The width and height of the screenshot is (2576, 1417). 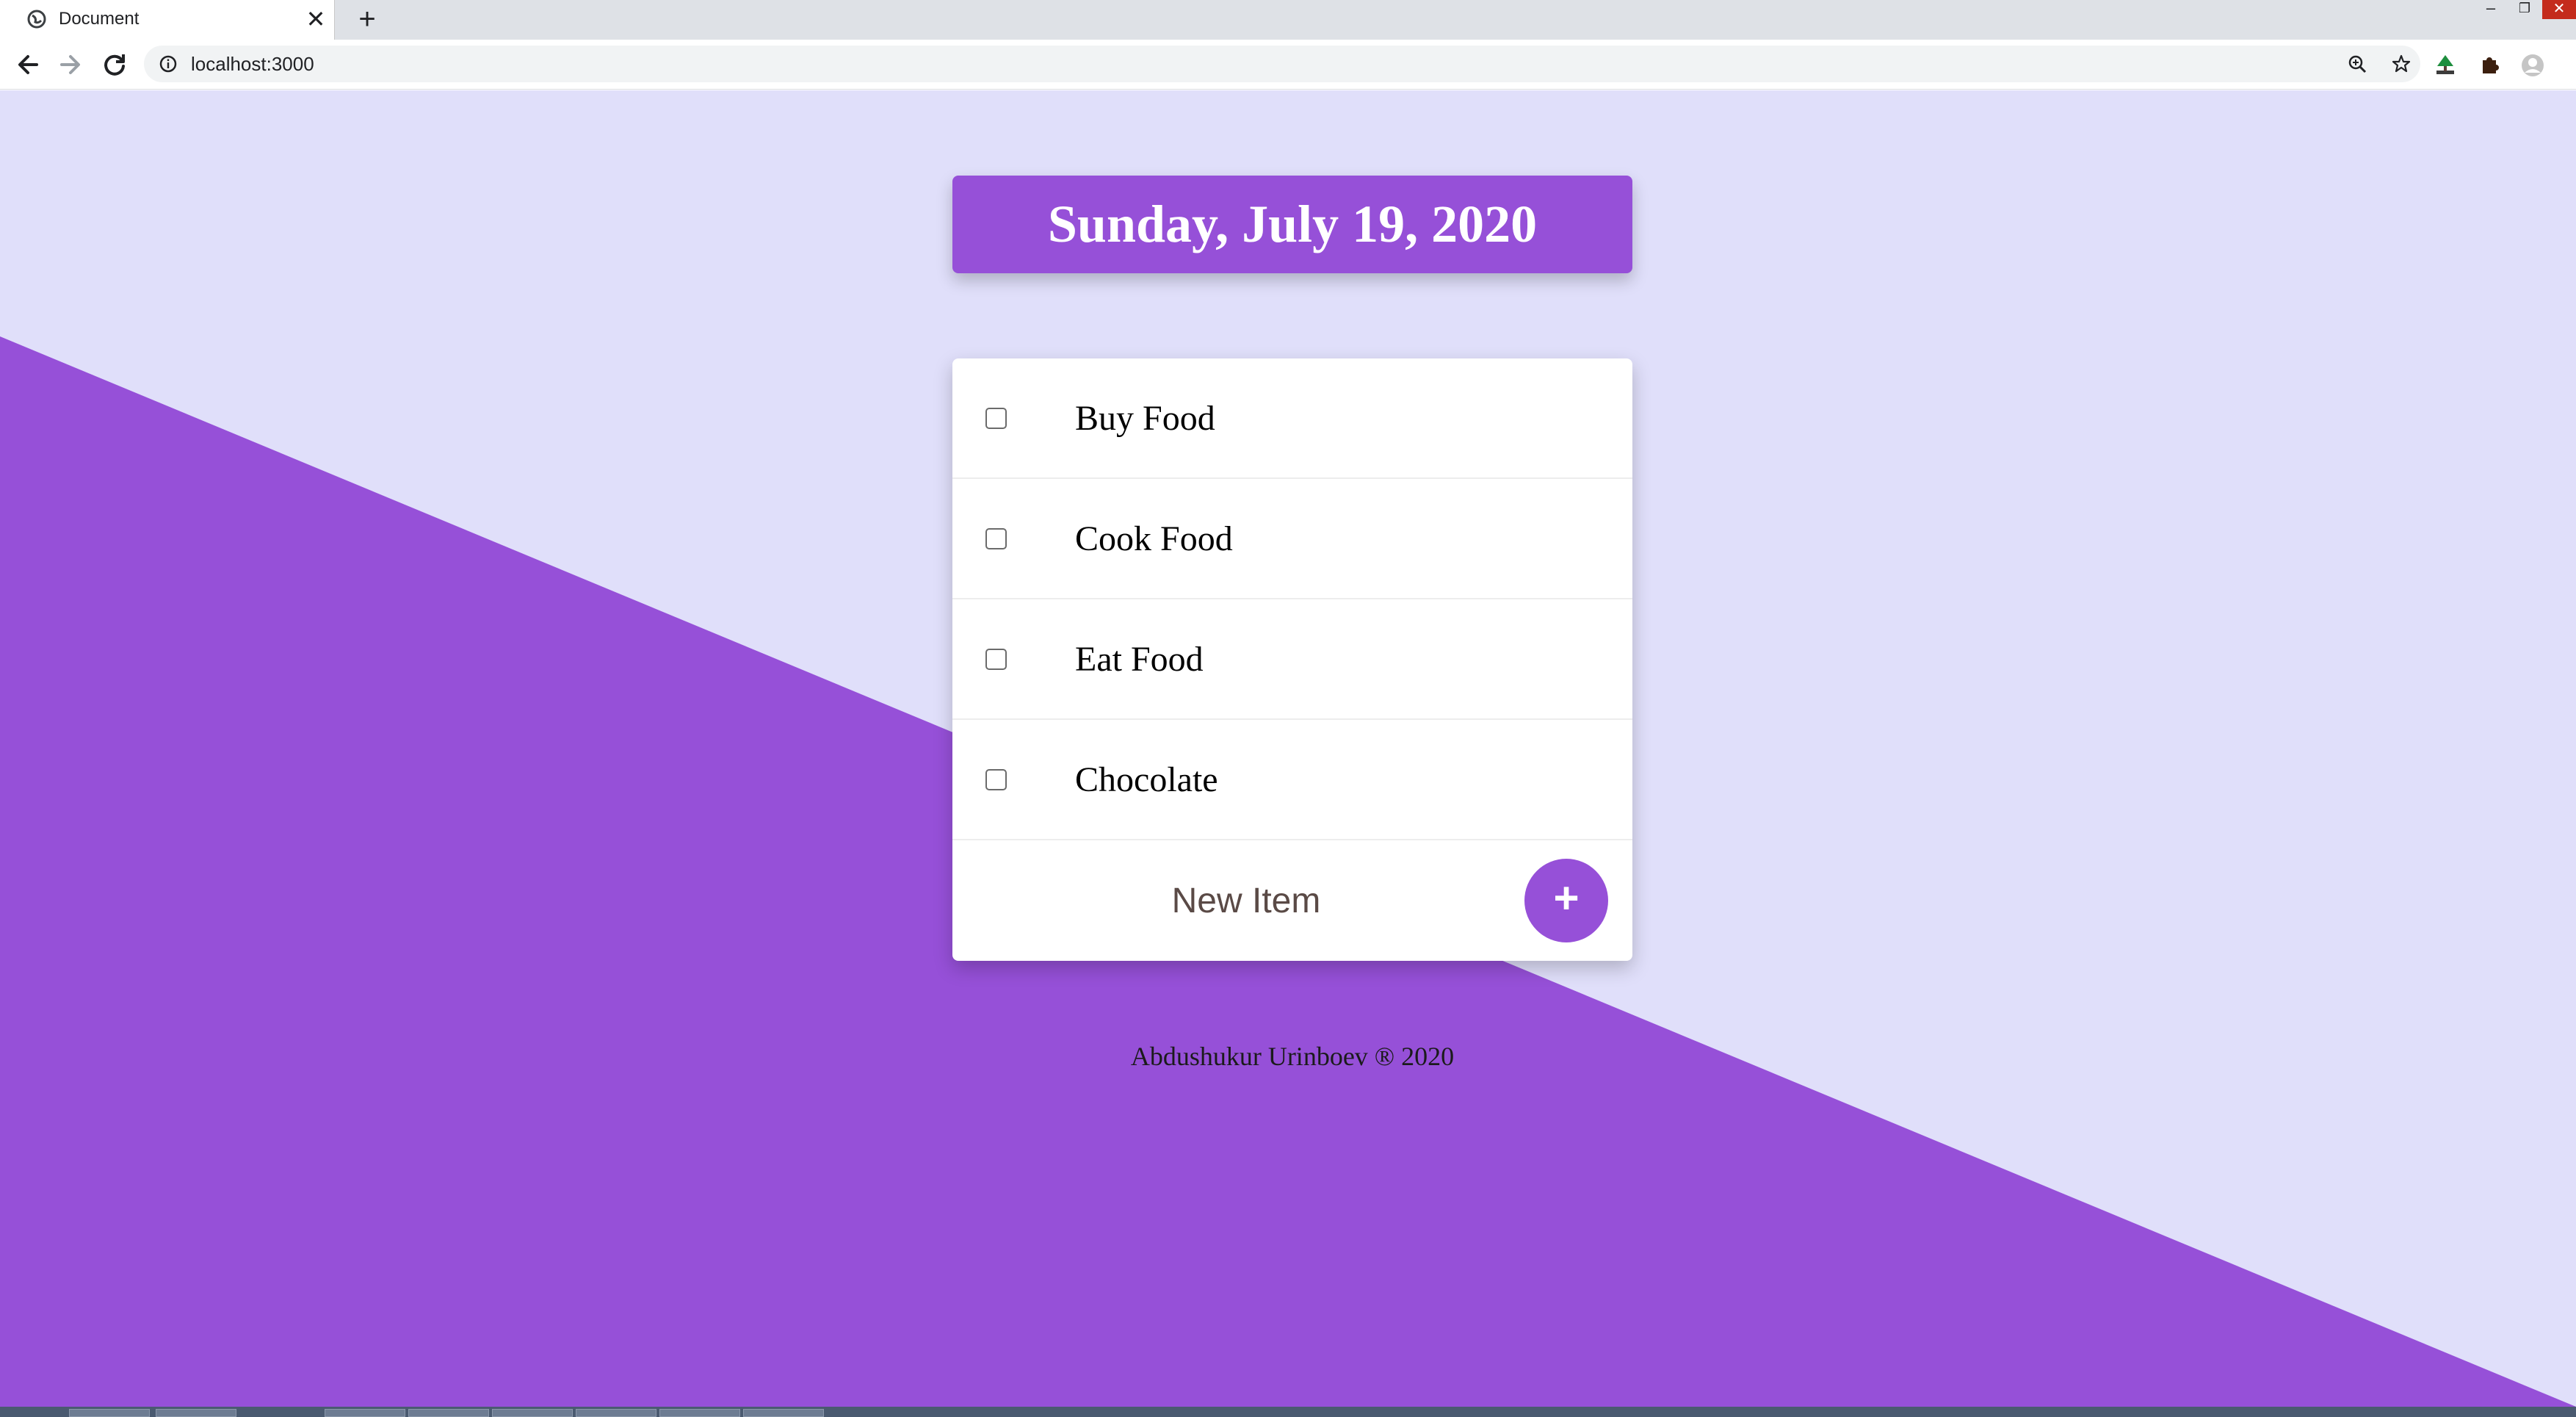 I want to click on back-arrow-icon, so click(x=28, y=64).